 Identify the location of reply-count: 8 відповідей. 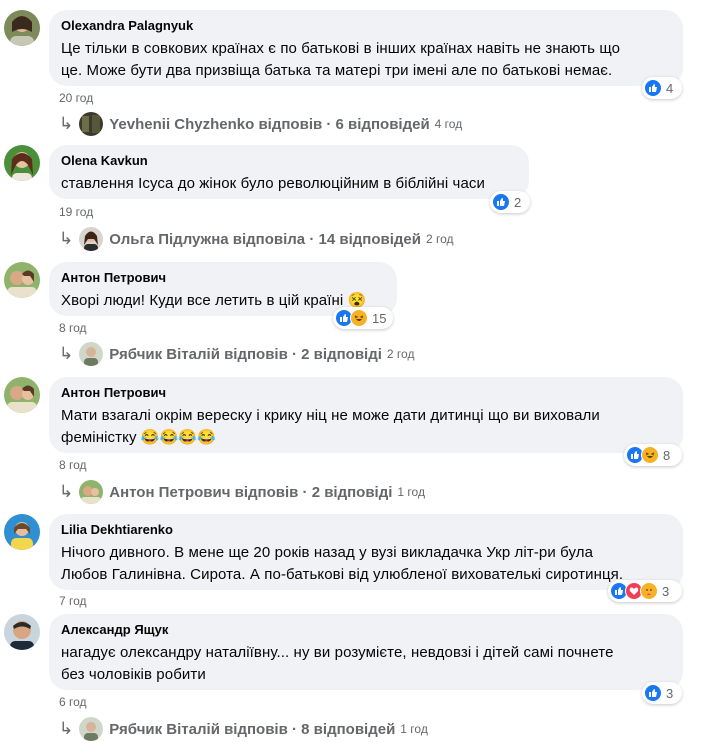
(348, 729).